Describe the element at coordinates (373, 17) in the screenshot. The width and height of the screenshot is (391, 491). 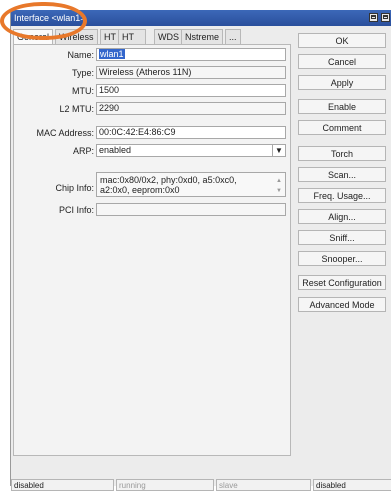
I see `restore-icon` at that location.